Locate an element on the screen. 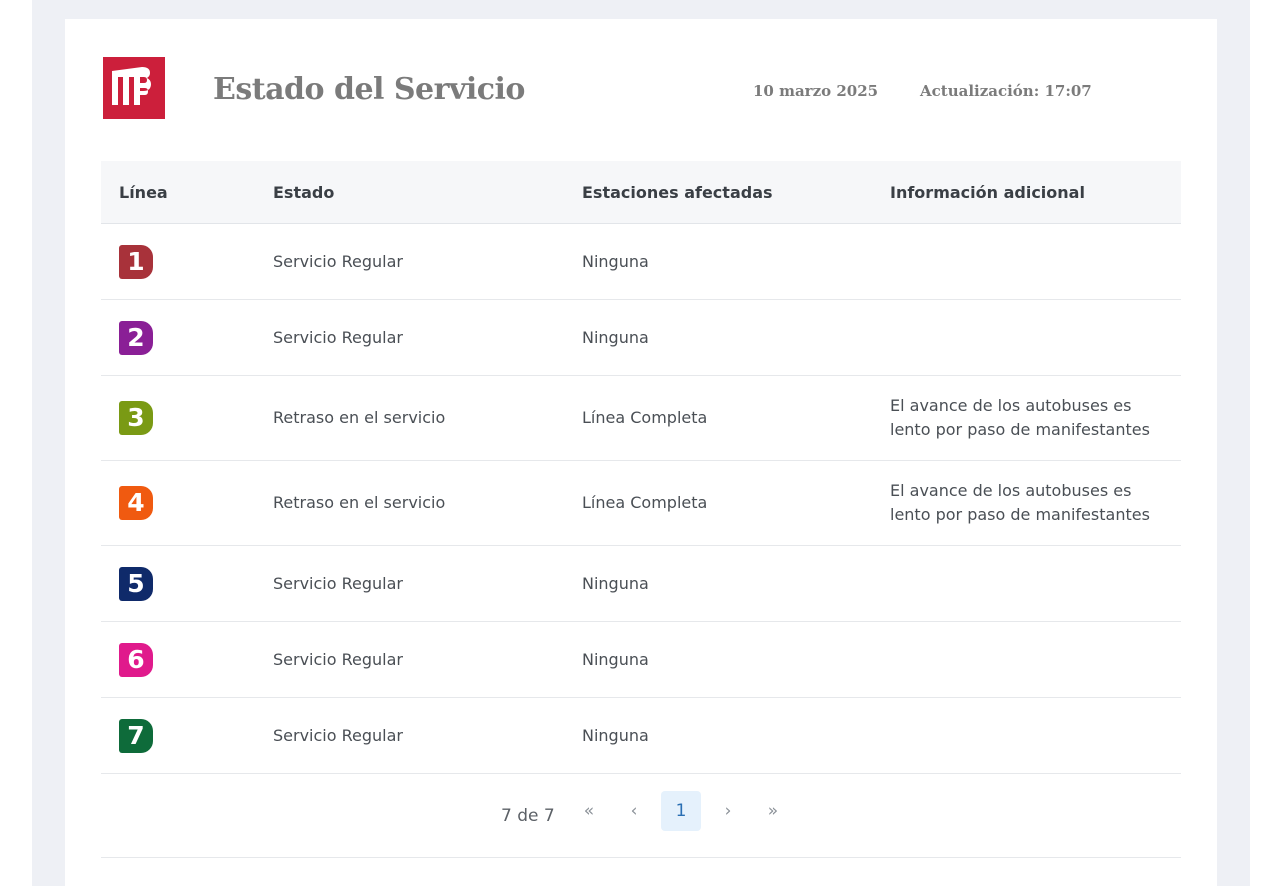 This screenshot has width=1270, height=886. next-page-button: › is located at coordinates (728, 811).